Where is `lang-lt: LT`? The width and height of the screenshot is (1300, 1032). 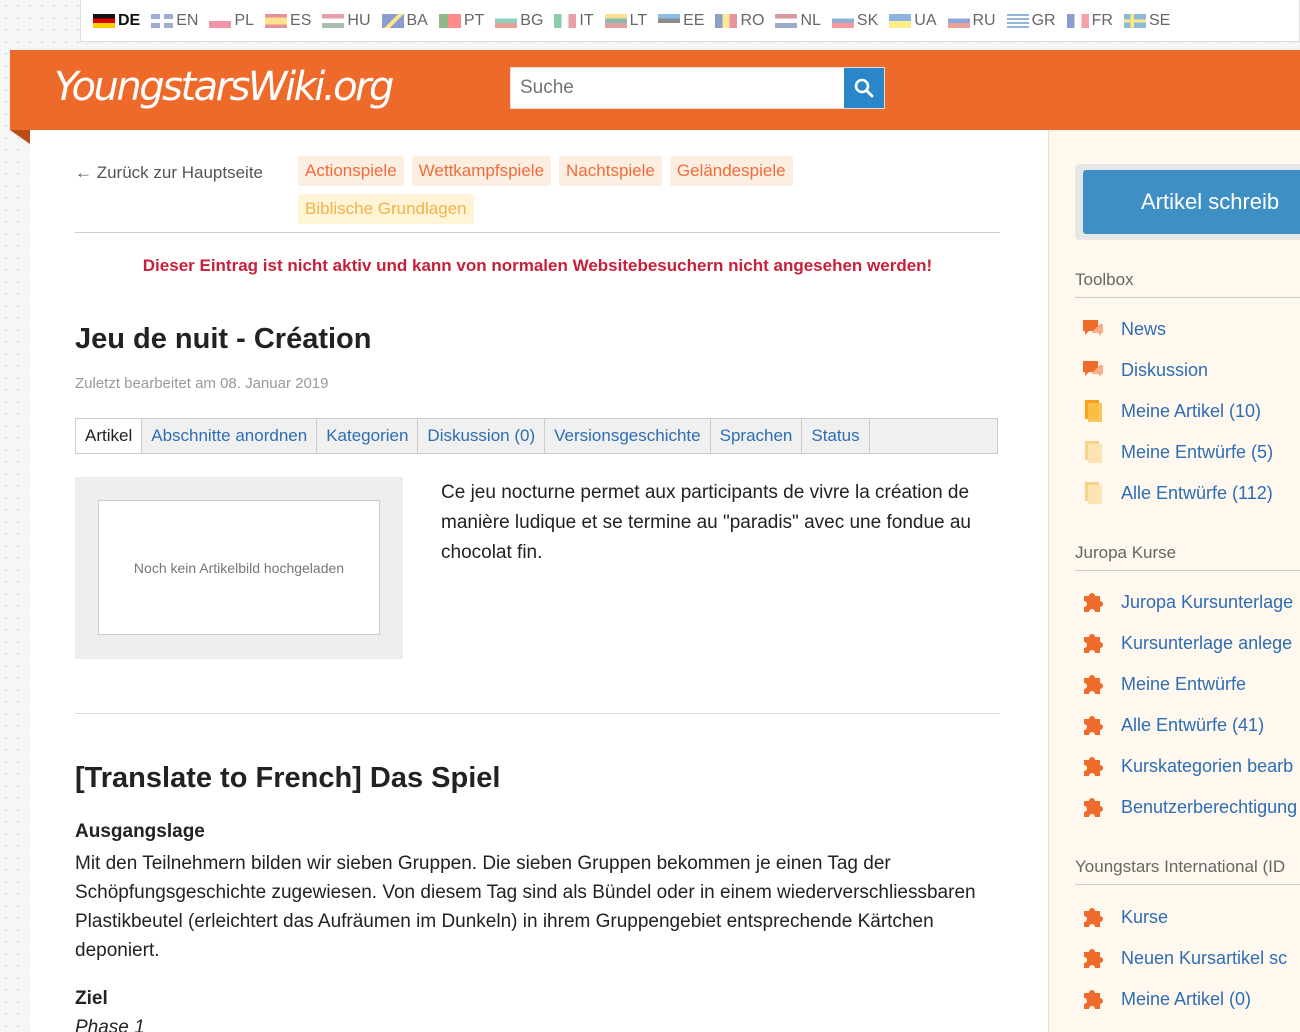 lang-lt: LT is located at coordinates (625, 21).